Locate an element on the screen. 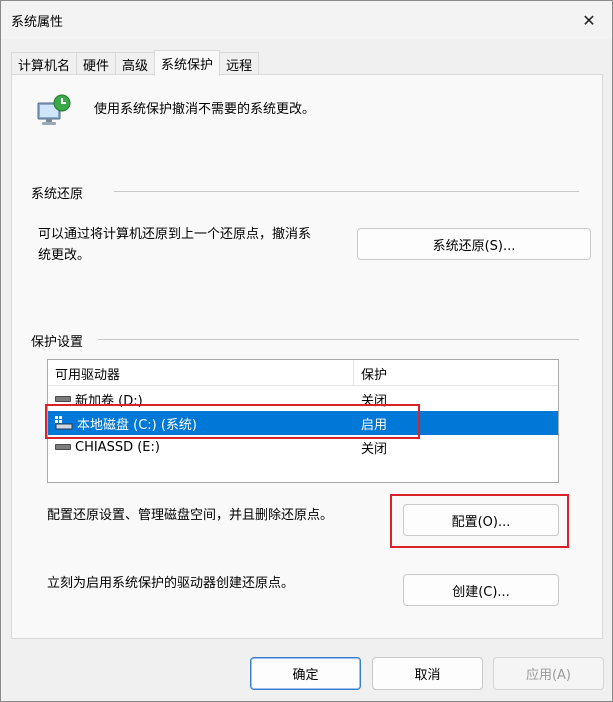  protection-group-label: 保护设置 is located at coordinates (60, 340).